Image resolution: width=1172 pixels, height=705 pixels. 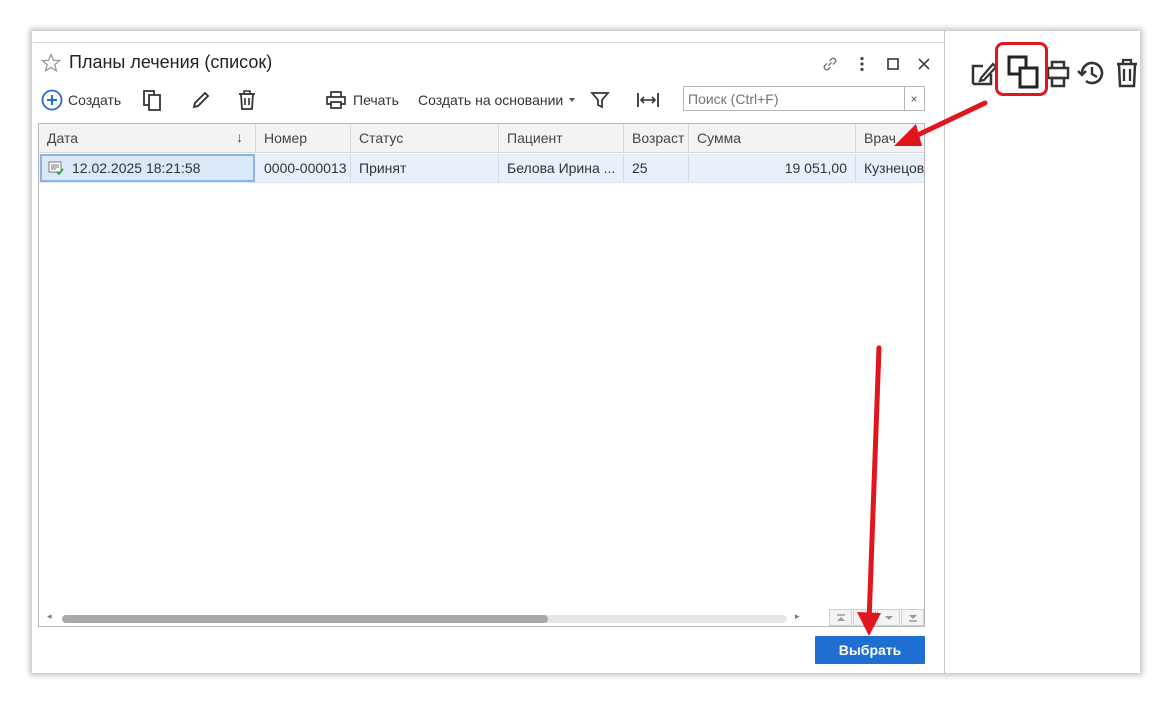 I want to click on go-down-icon, so click(x=888, y=617).